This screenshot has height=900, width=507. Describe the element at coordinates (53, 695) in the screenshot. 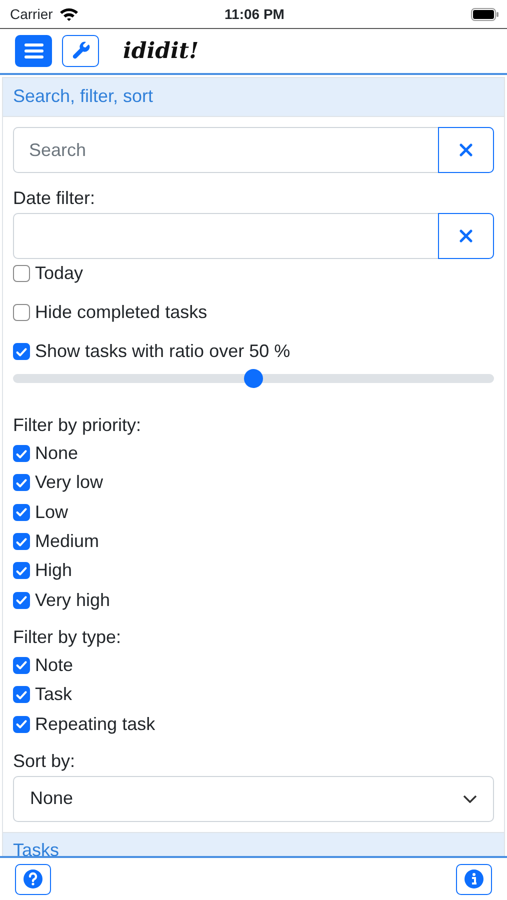

I see `checkbox-label: Task` at that location.